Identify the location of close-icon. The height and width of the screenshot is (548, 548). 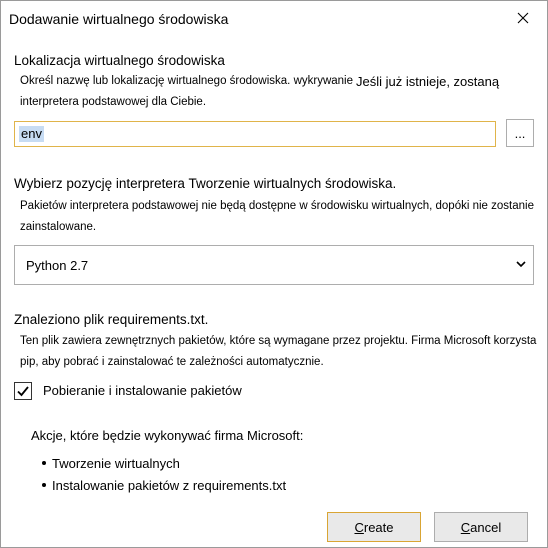
(523, 18).